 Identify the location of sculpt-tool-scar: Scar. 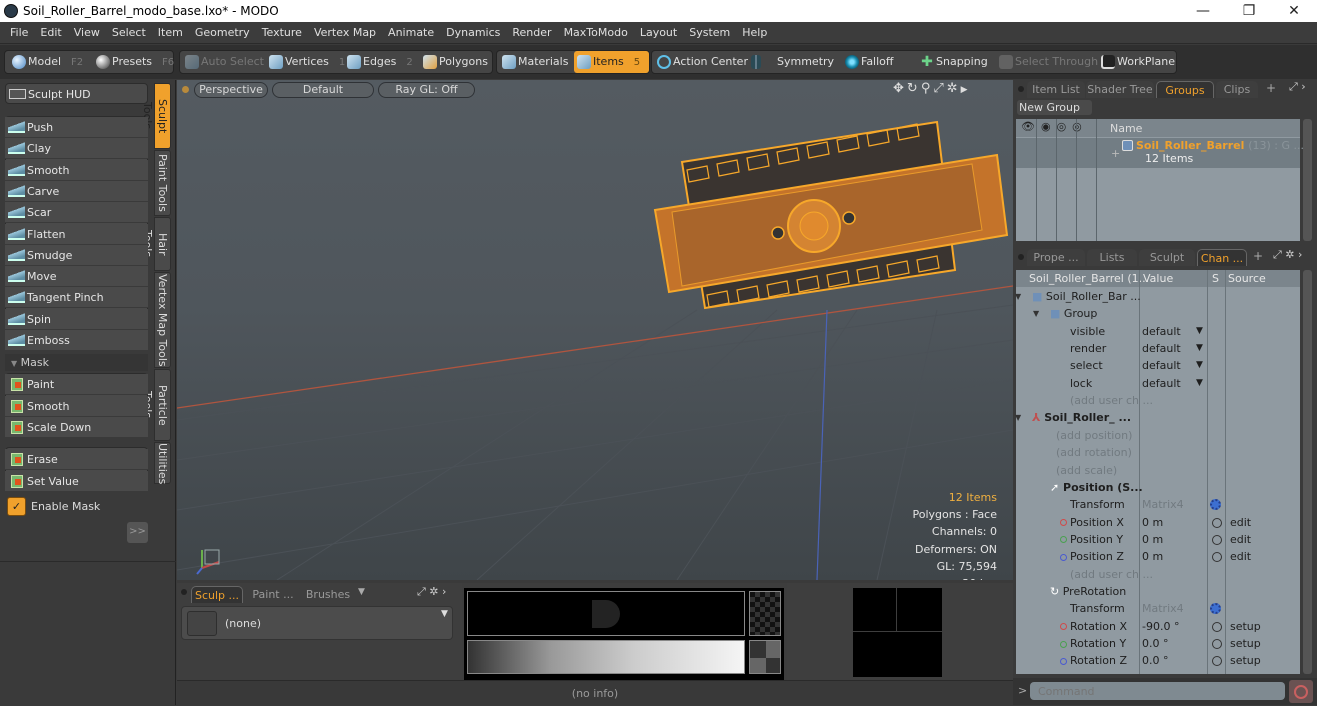
(76, 213).